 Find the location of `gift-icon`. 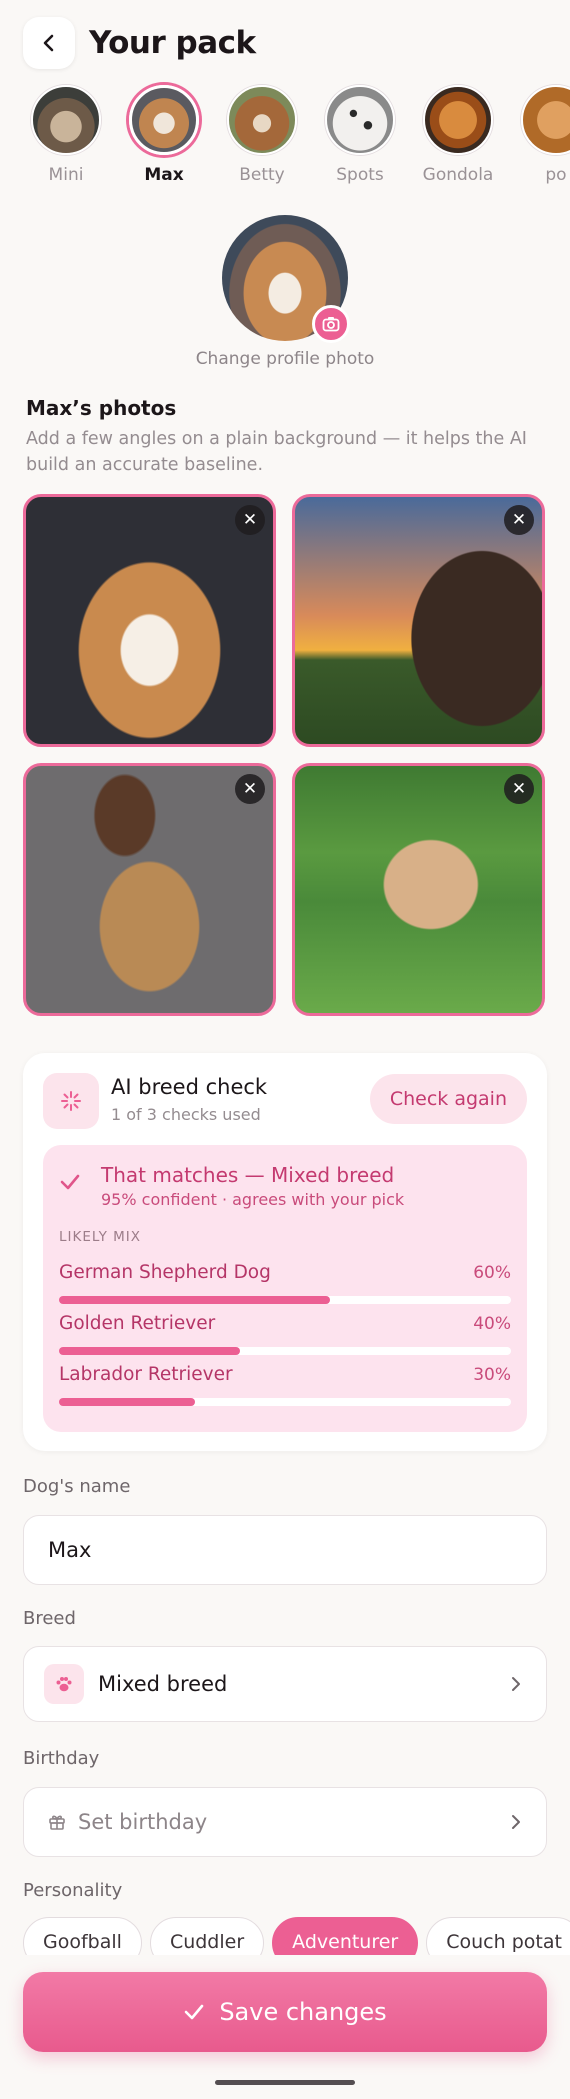

gift-icon is located at coordinates (57, 1822).